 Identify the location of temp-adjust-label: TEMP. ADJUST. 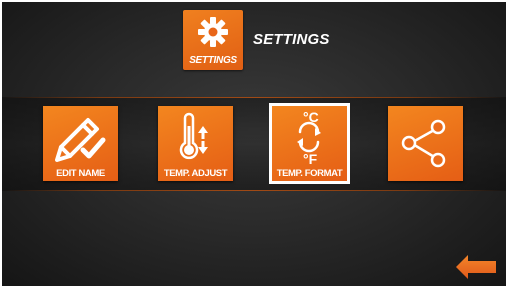
(195, 173).